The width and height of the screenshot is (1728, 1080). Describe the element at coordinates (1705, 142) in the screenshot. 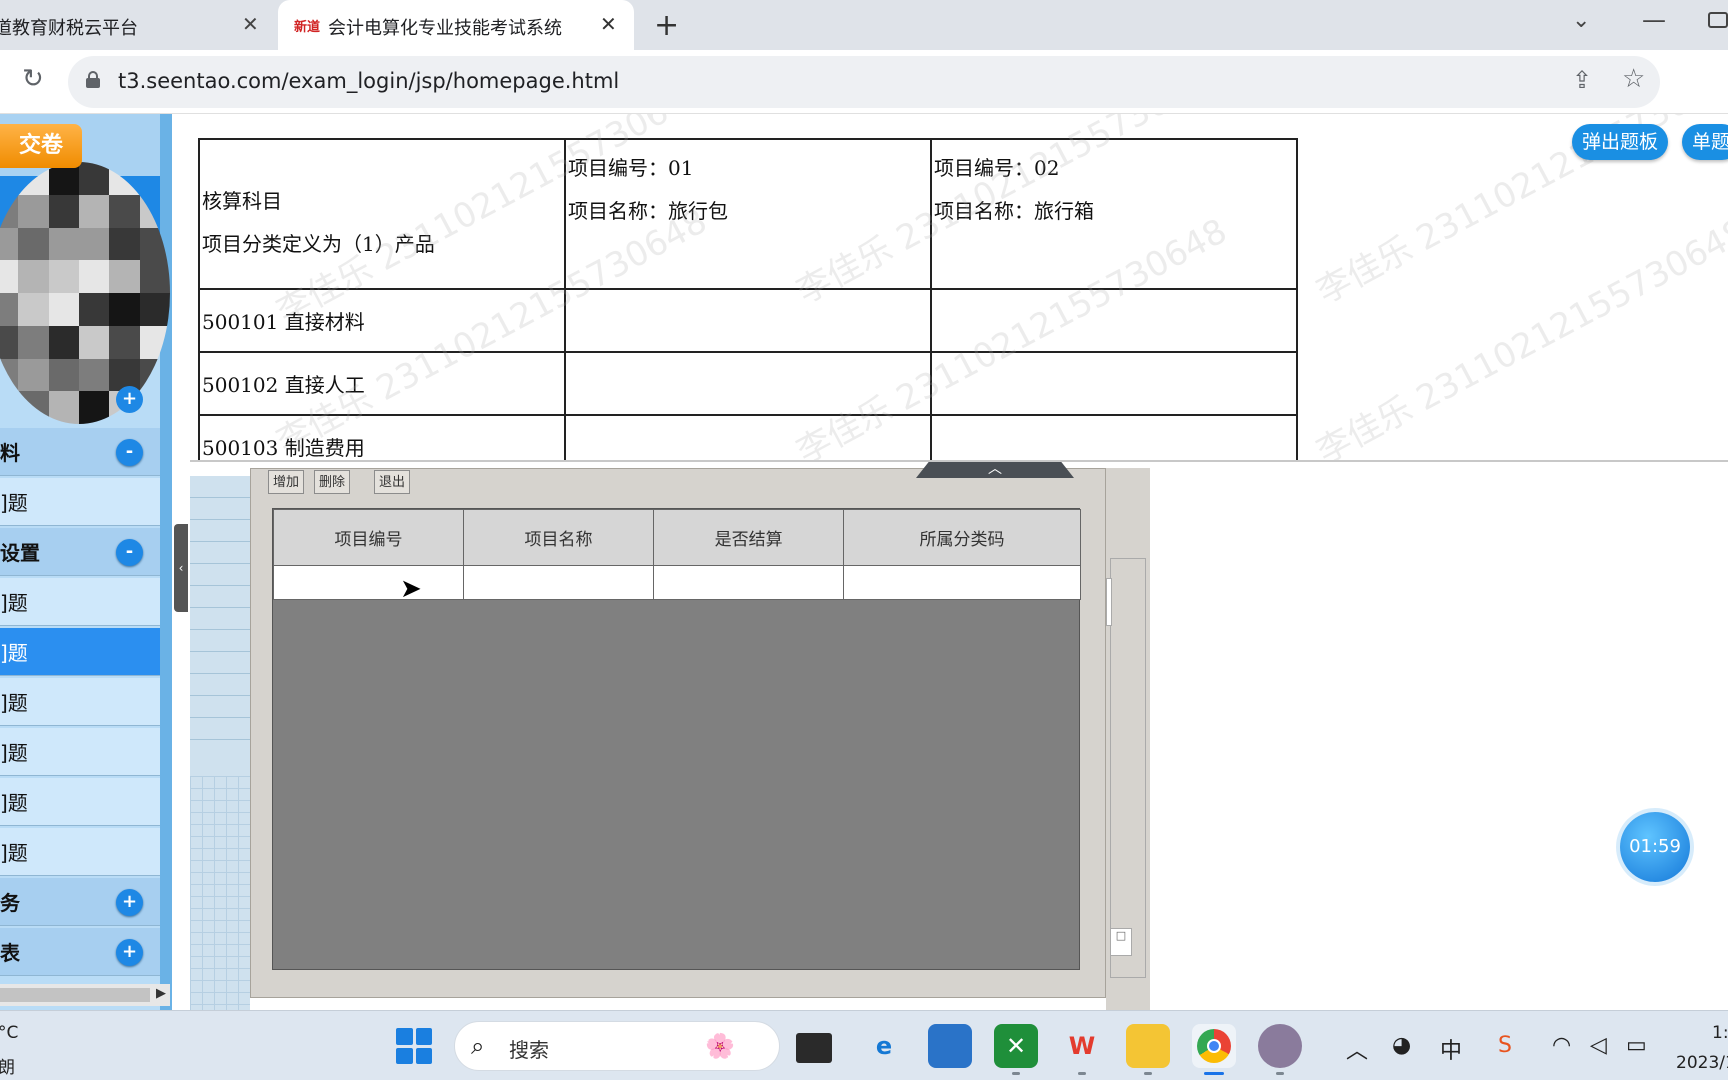

I see `single-question-button: 单题` at that location.